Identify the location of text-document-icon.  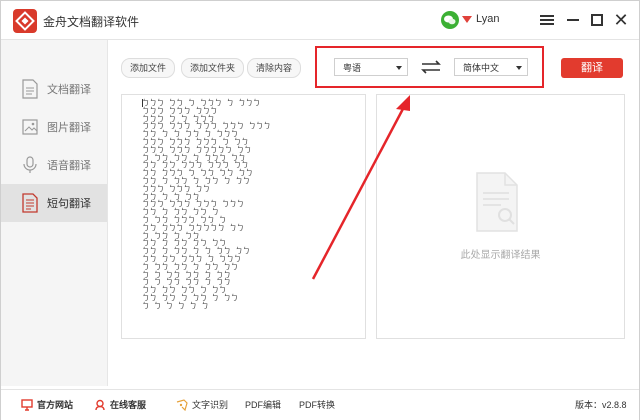
(30, 203).